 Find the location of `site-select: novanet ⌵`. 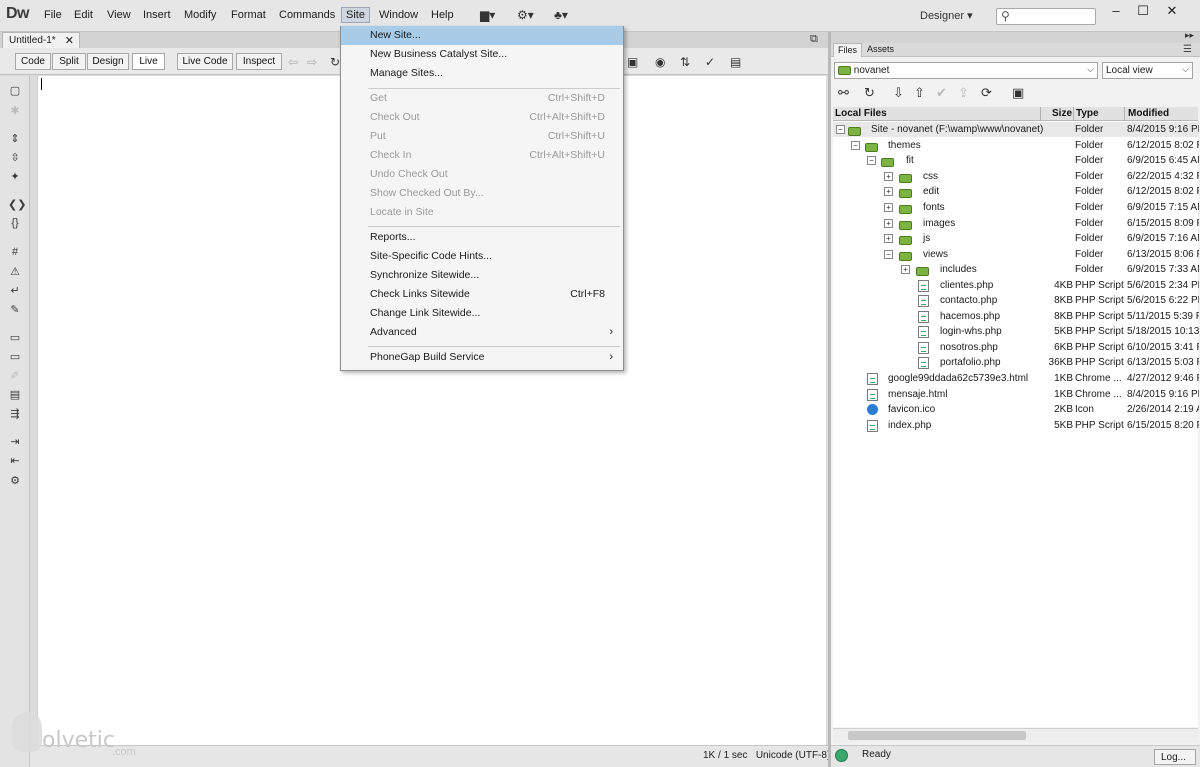

site-select: novanet ⌵ is located at coordinates (966, 70).